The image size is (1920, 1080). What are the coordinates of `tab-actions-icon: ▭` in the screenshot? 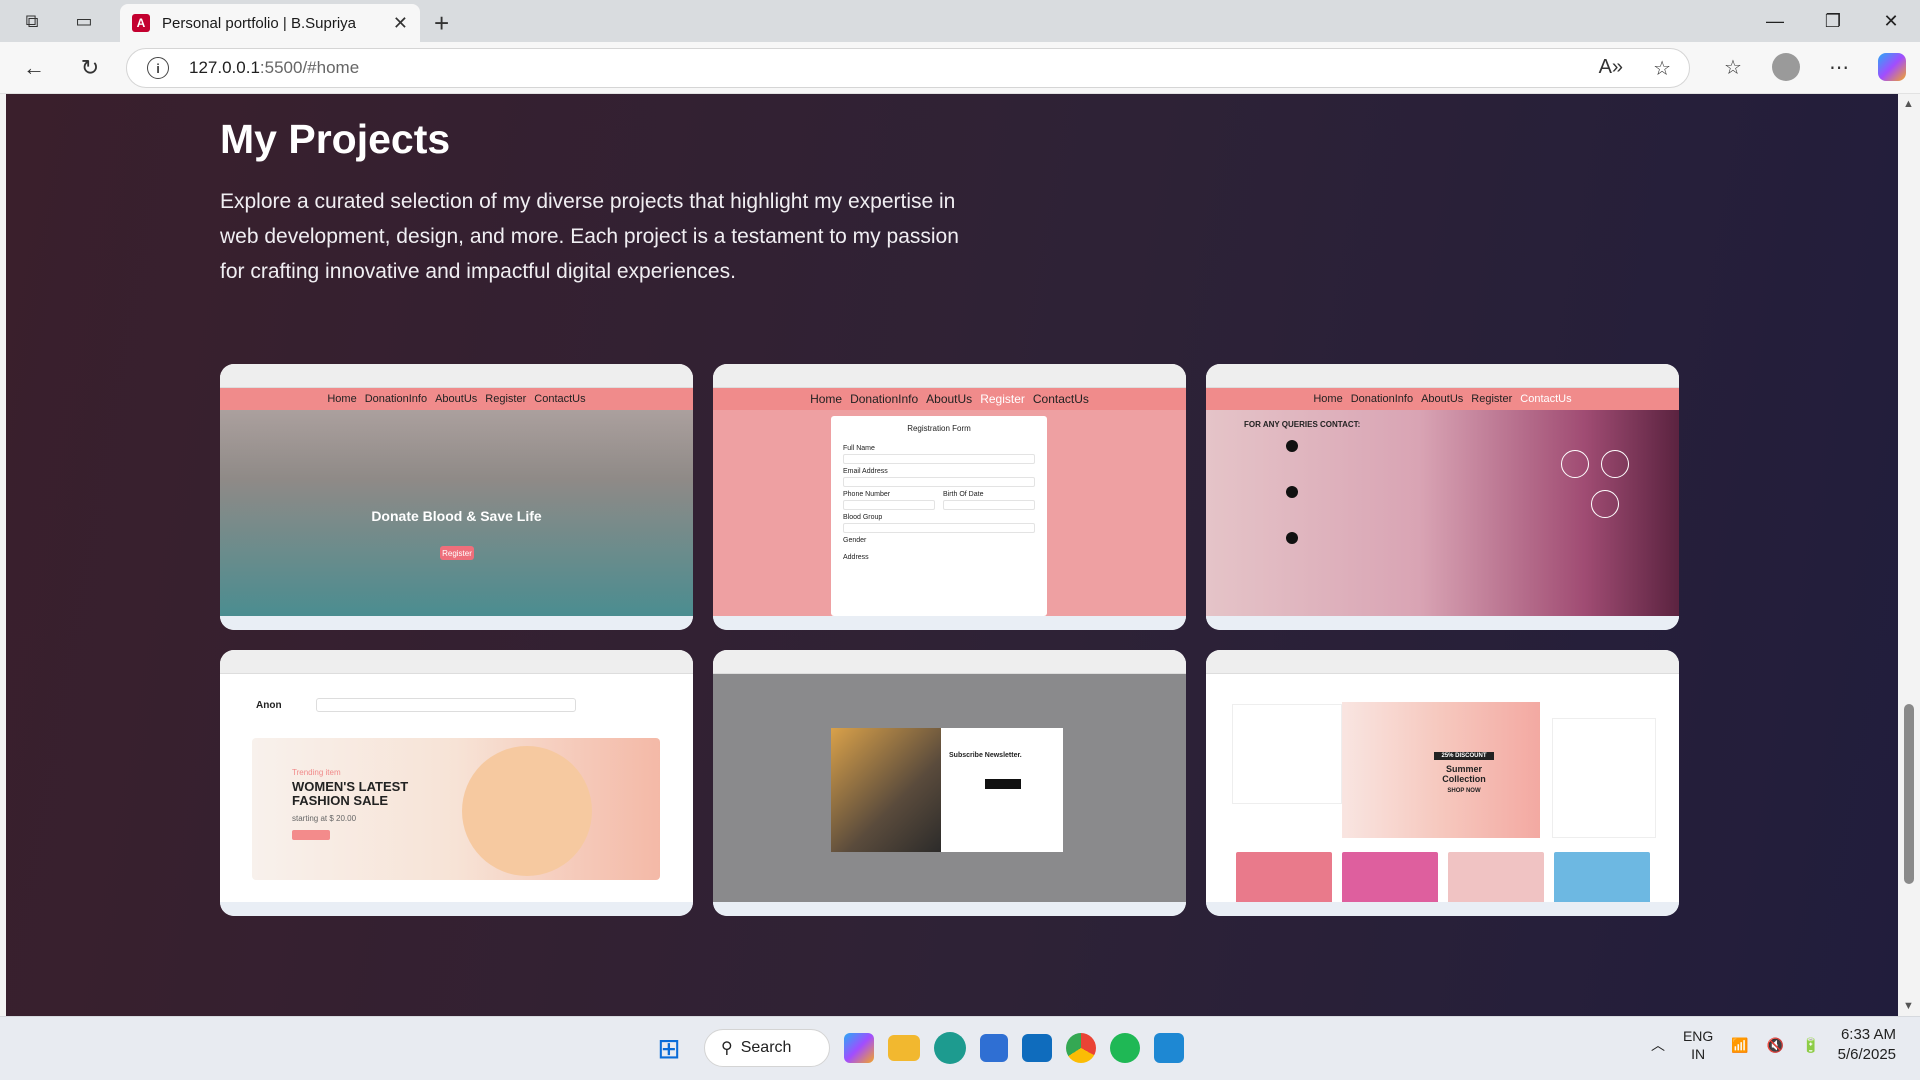 It's located at (84, 21).